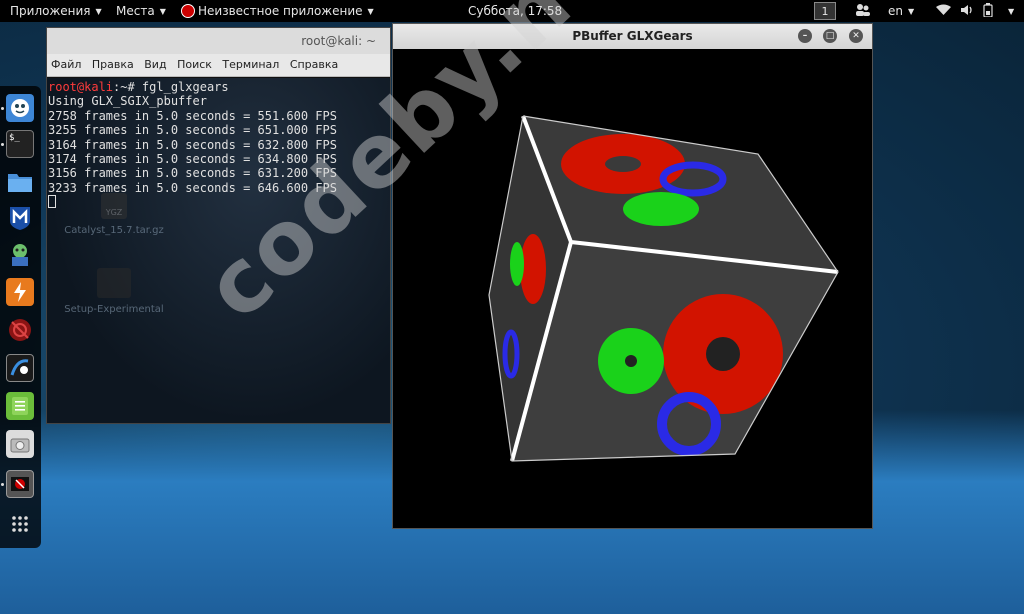 Image resolution: width=1024 pixels, height=614 pixels. I want to click on files-icon, so click(20, 182).